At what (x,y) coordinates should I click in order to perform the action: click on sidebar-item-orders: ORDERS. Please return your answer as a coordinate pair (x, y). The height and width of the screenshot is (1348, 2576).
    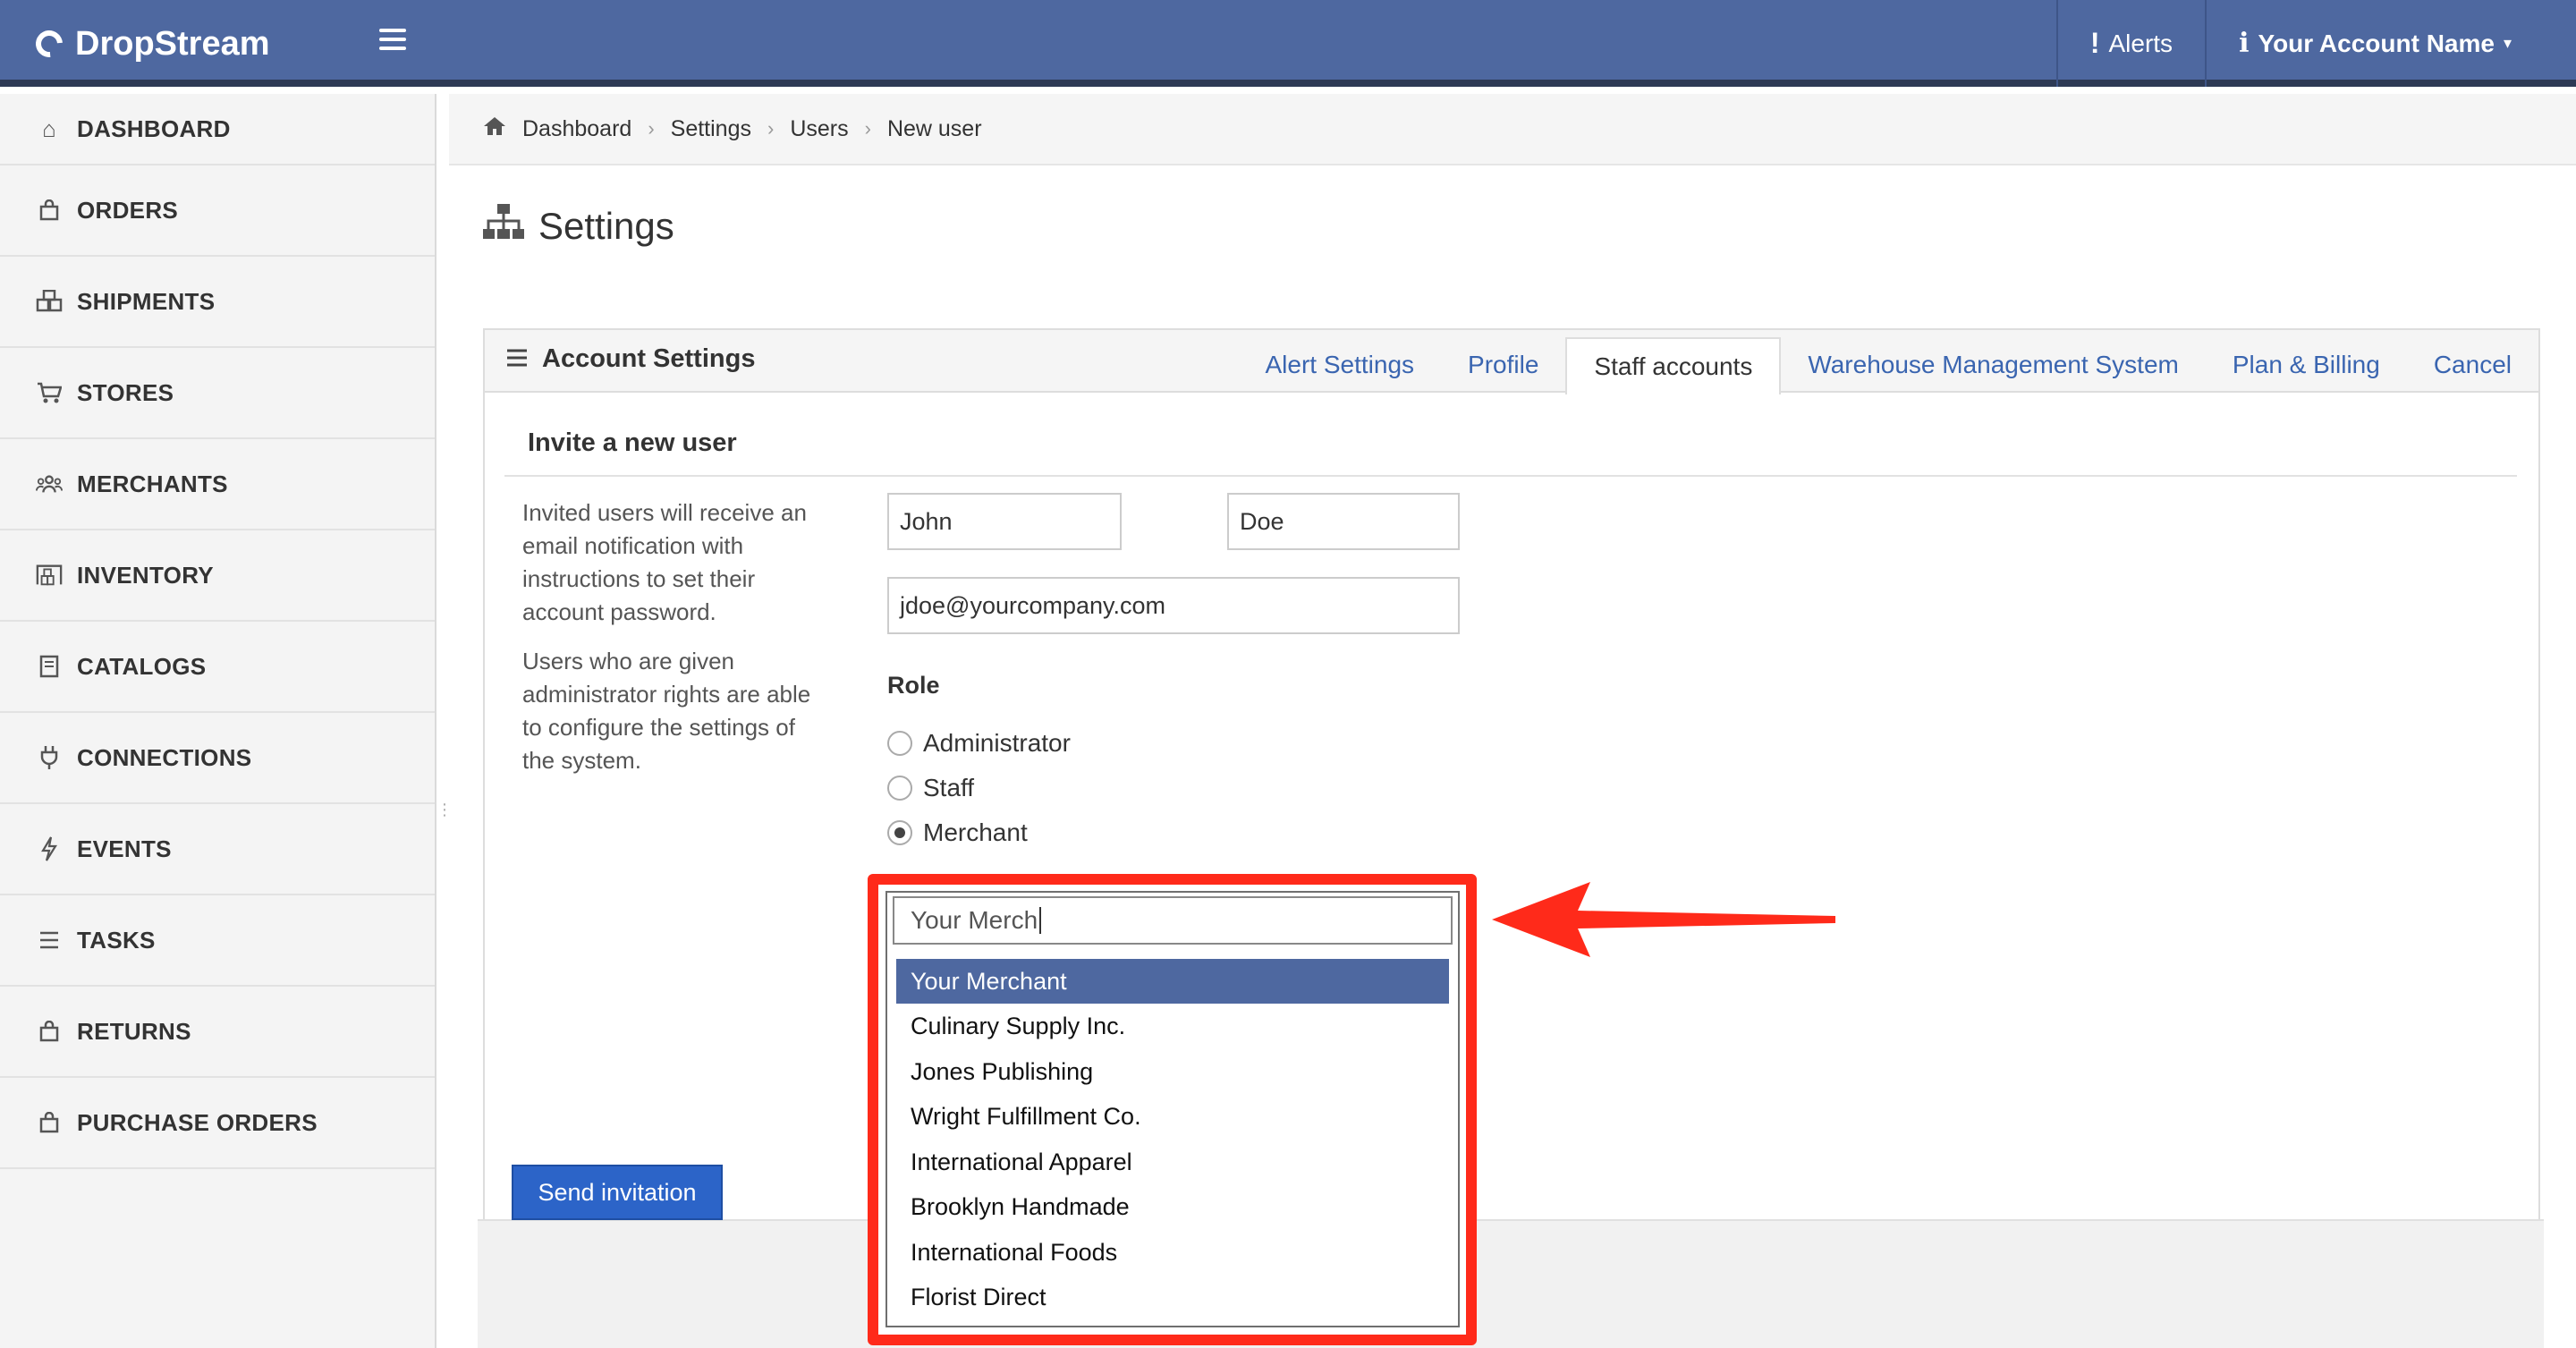
    Looking at the image, I should click on (217, 211).